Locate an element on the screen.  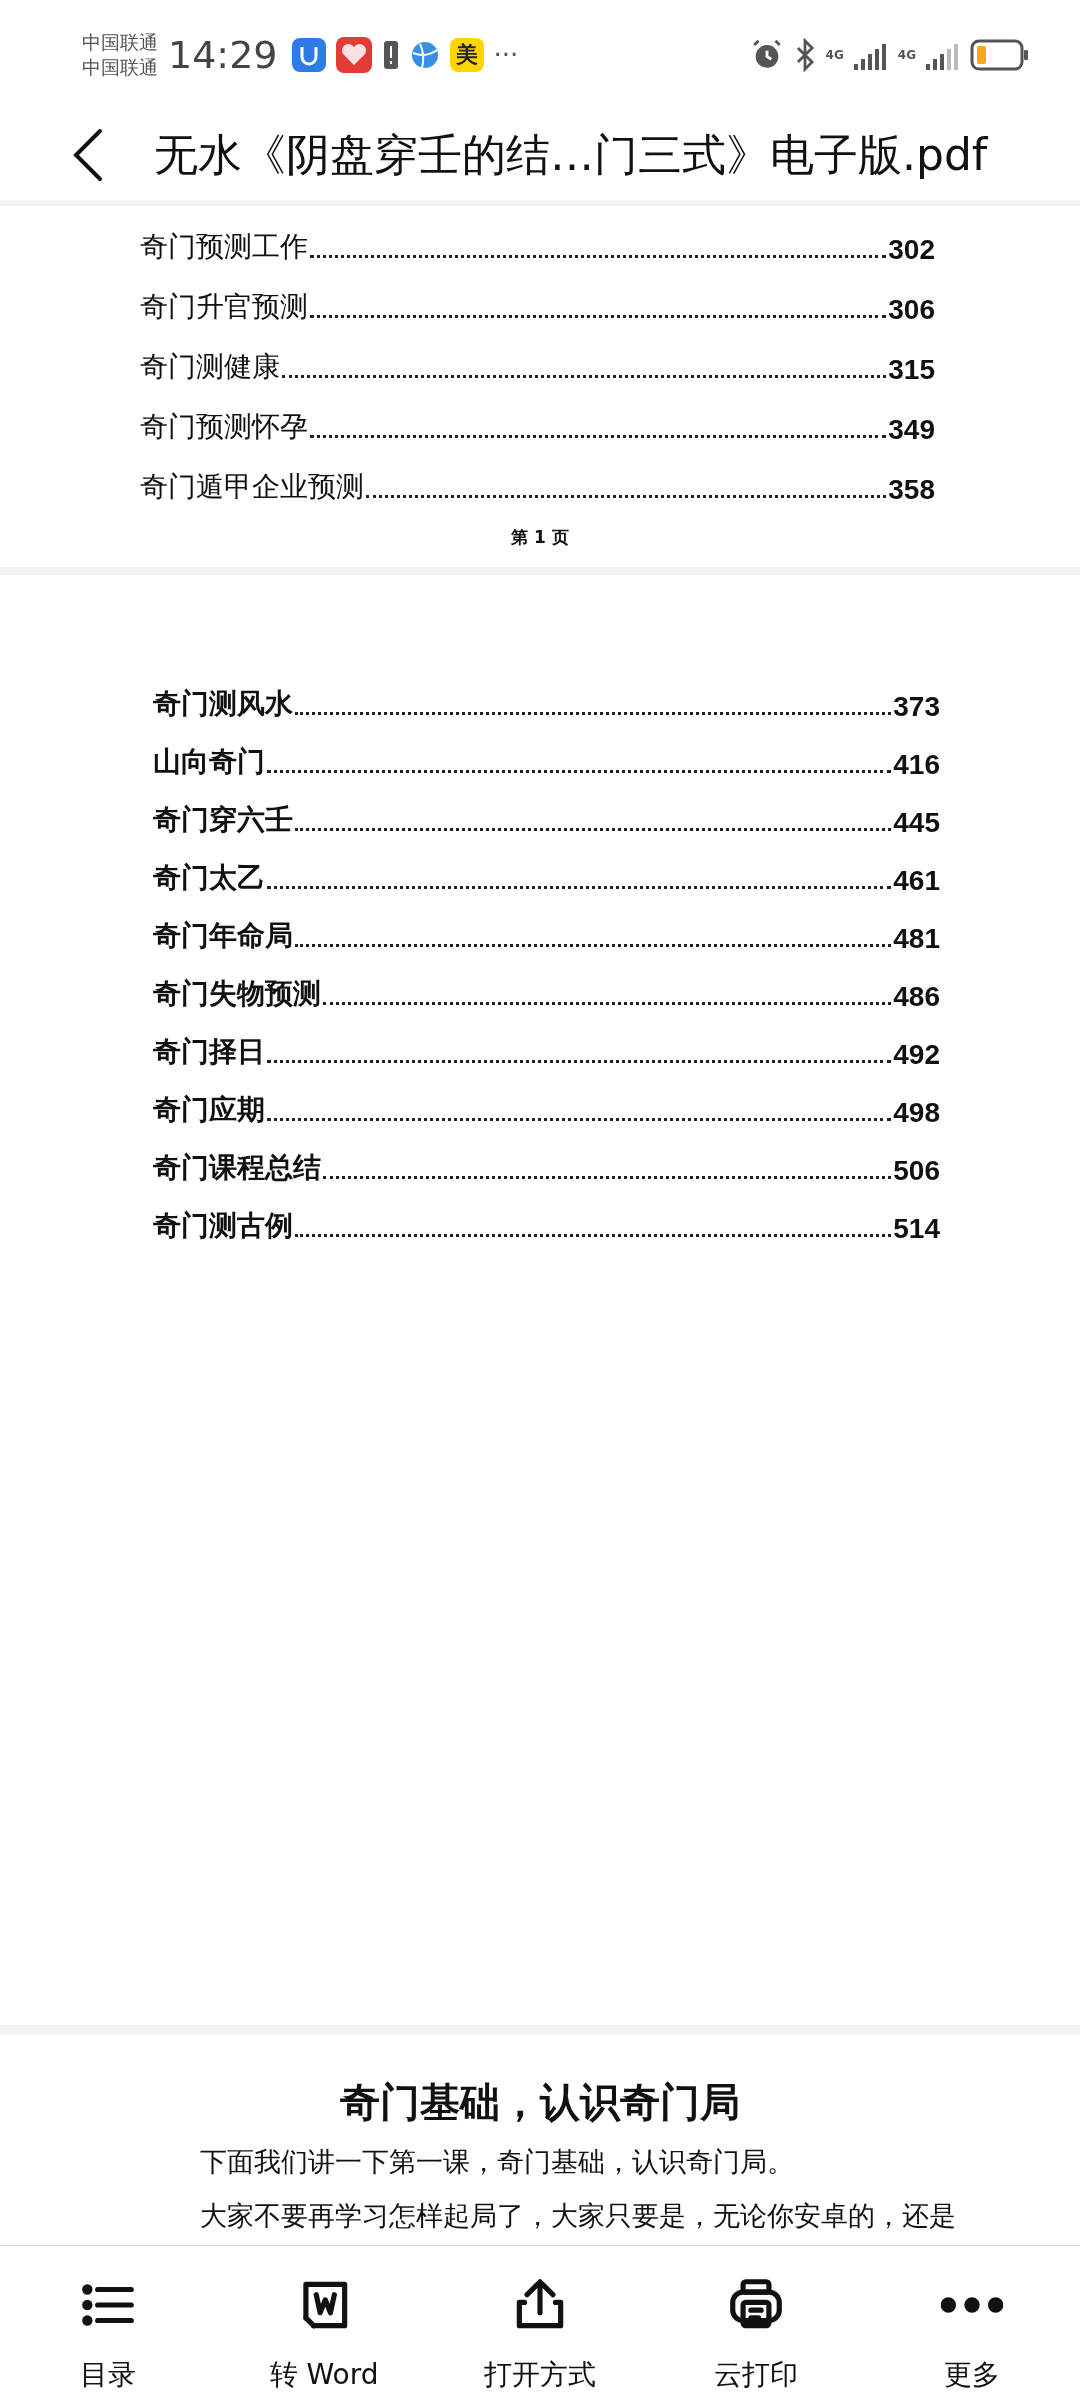
more-notifications: ··· is located at coordinates (506, 55).